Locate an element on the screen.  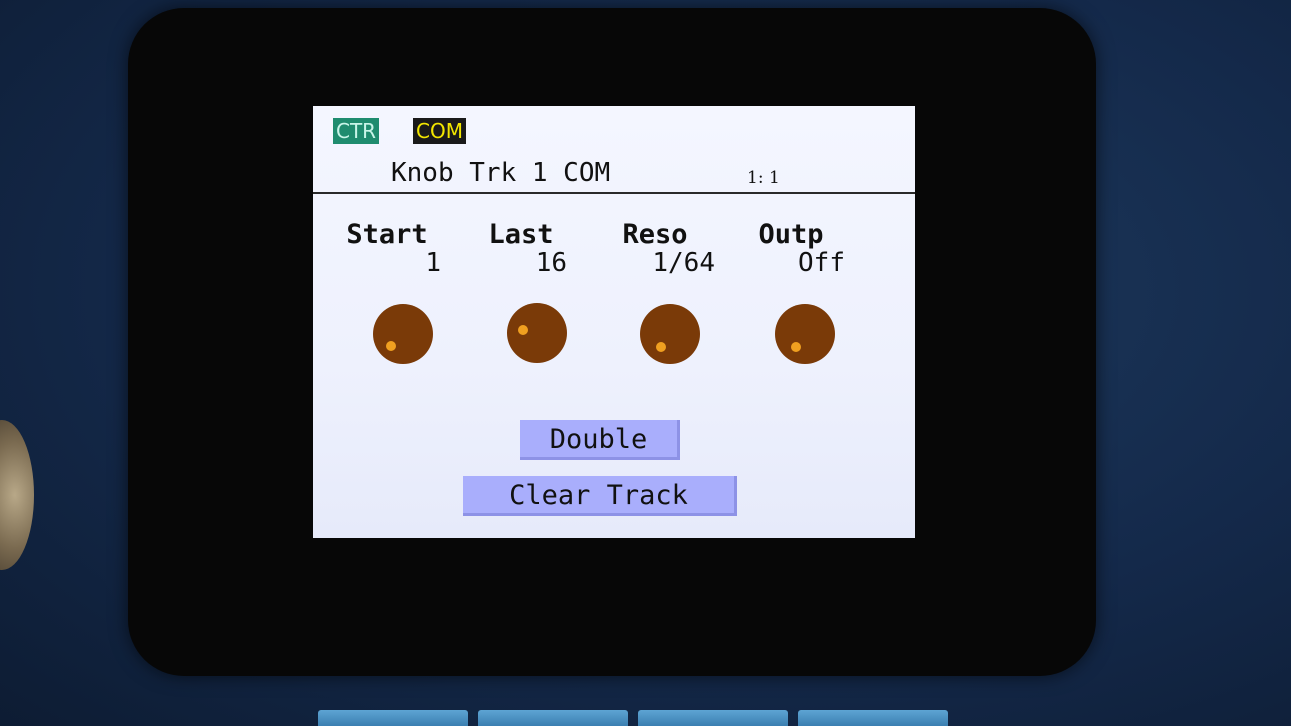
param-value: 16 is located at coordinates (551, 263).